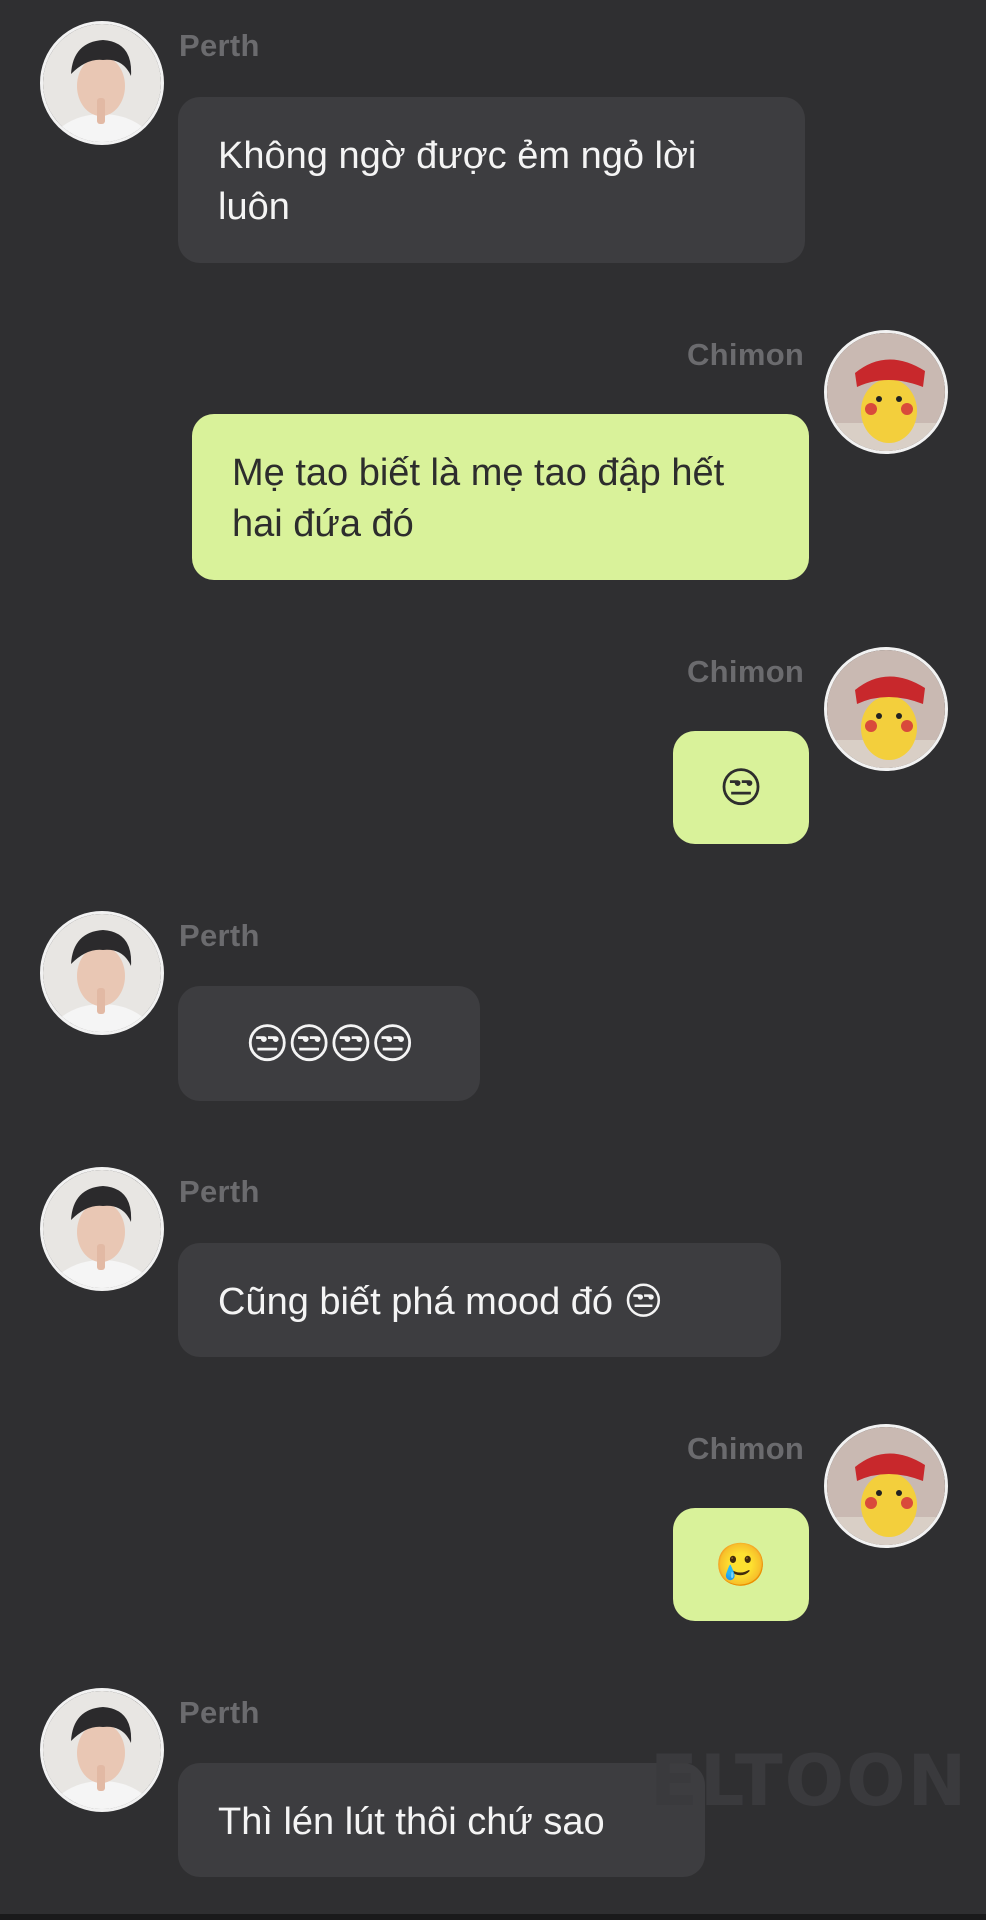  Describe the element at coordinates (500, 497) in the screenshot. I see `message-bubble: Mẹ tao biết là mẹ tao đập hết hai đứa đó` at that location.